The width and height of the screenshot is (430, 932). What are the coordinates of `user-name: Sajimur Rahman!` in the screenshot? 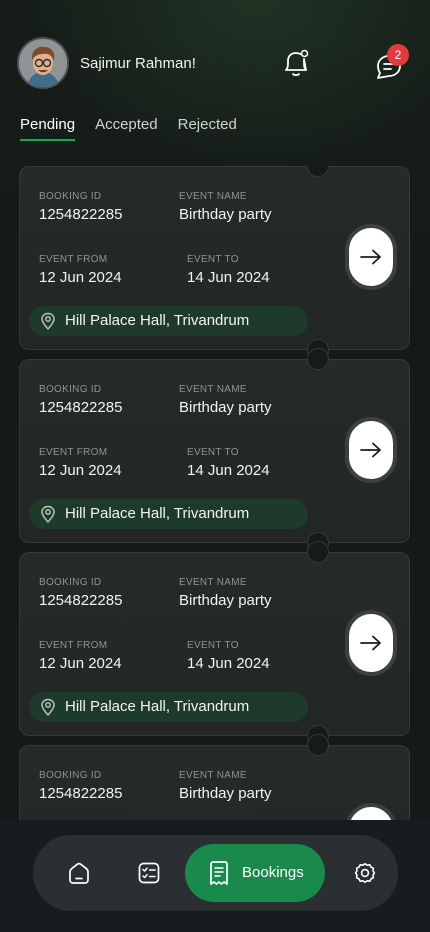 It's located at (138, 63).